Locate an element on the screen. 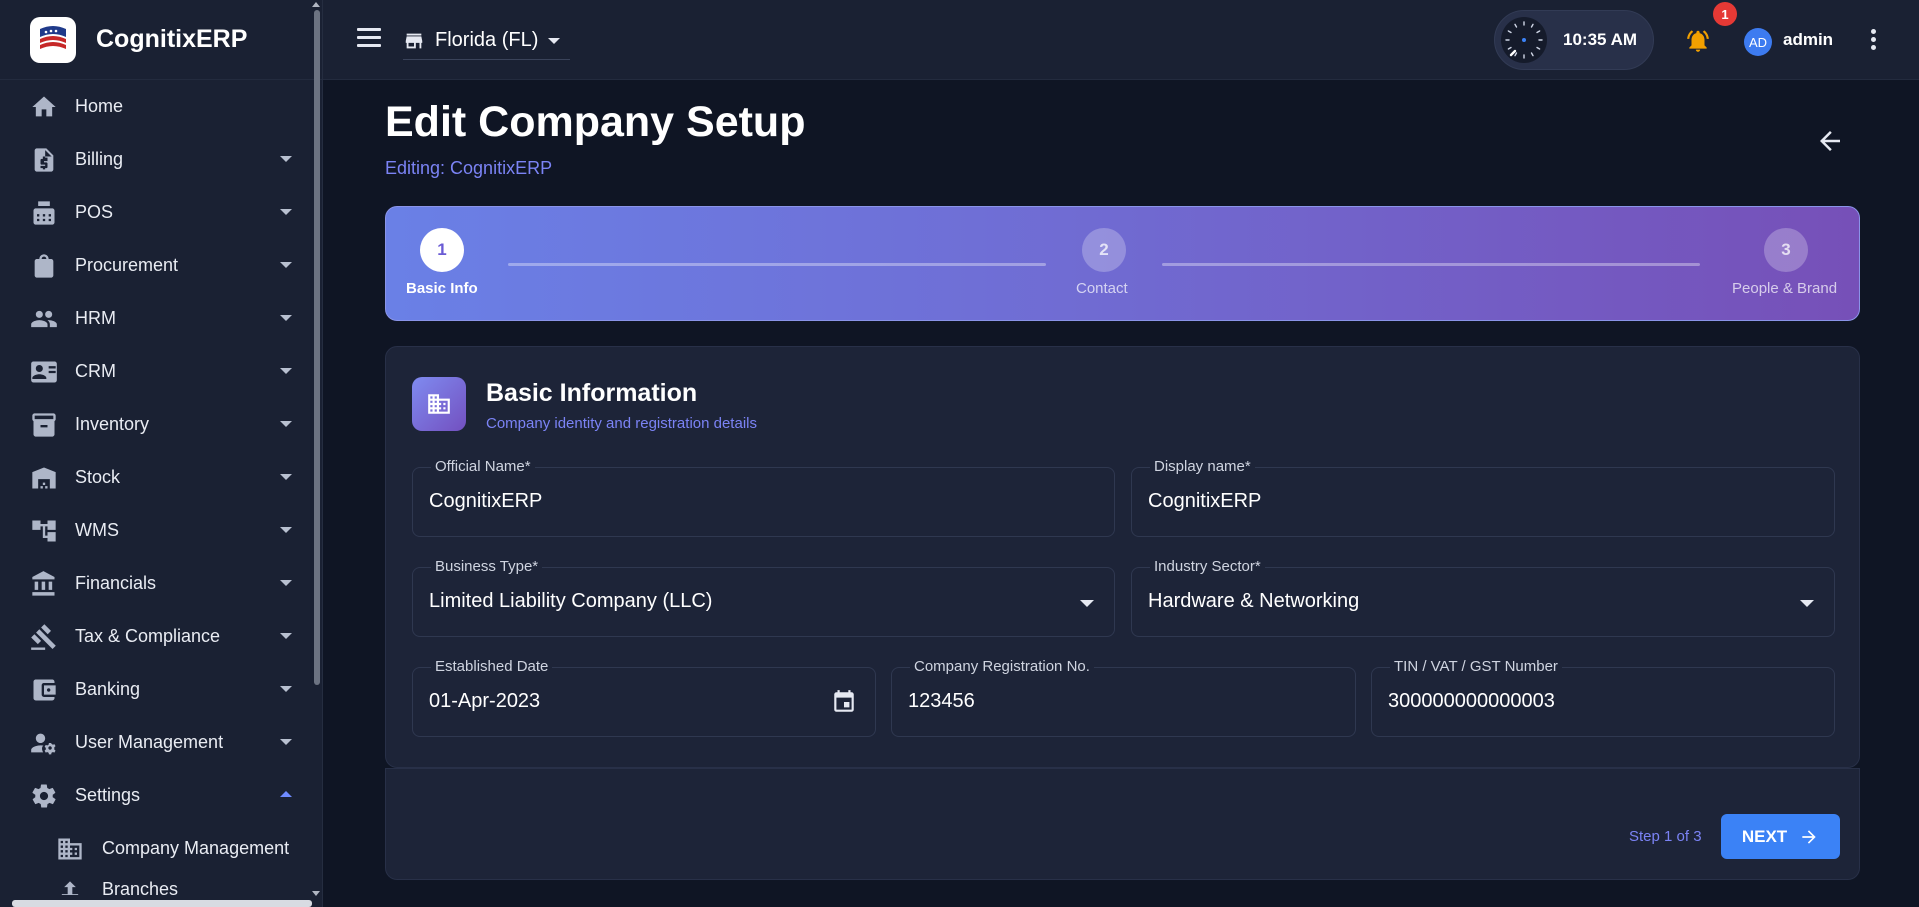 This screenshot has width=1919, height=907. gear-icon is located at coordinates (44, 796).